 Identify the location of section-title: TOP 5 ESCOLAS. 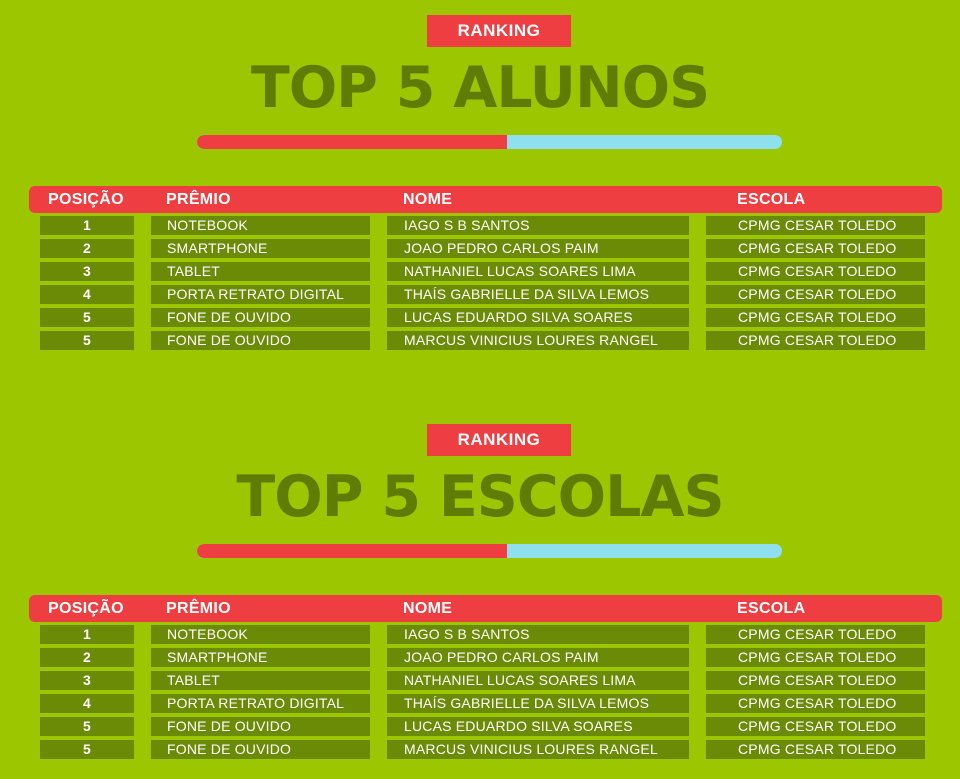
(480, 497).